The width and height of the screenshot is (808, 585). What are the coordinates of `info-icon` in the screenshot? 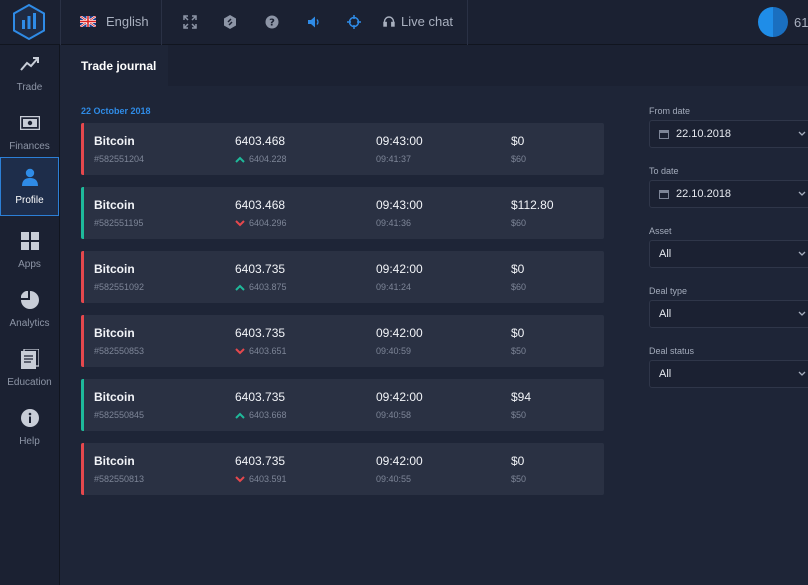 It's located at (30, 418).